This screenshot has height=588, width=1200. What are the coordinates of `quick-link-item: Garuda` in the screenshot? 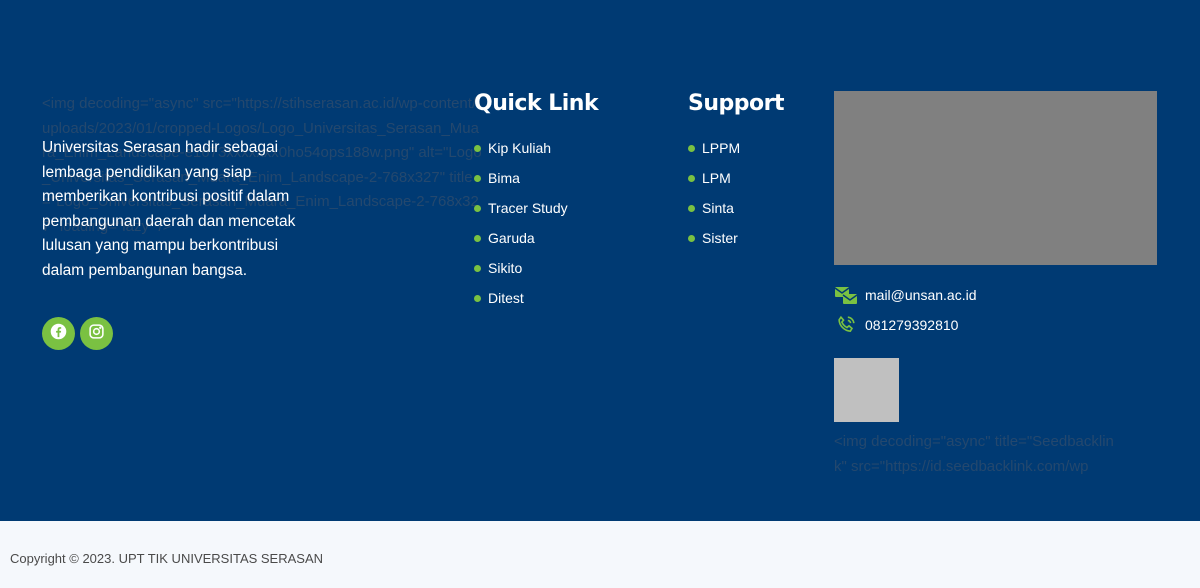 It's located at (521, 238).